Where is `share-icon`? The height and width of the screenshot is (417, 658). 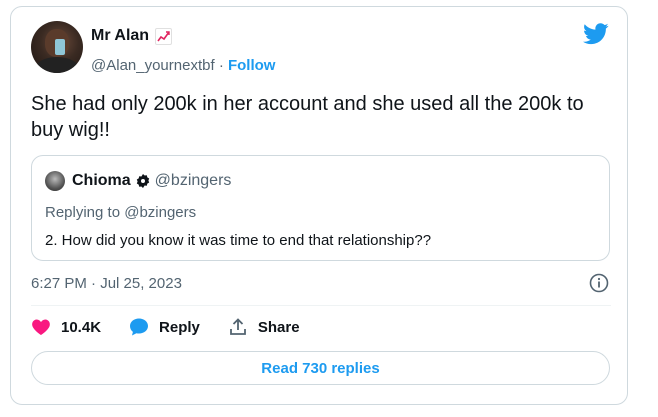 share-icon is located at coordinates (237, 326).